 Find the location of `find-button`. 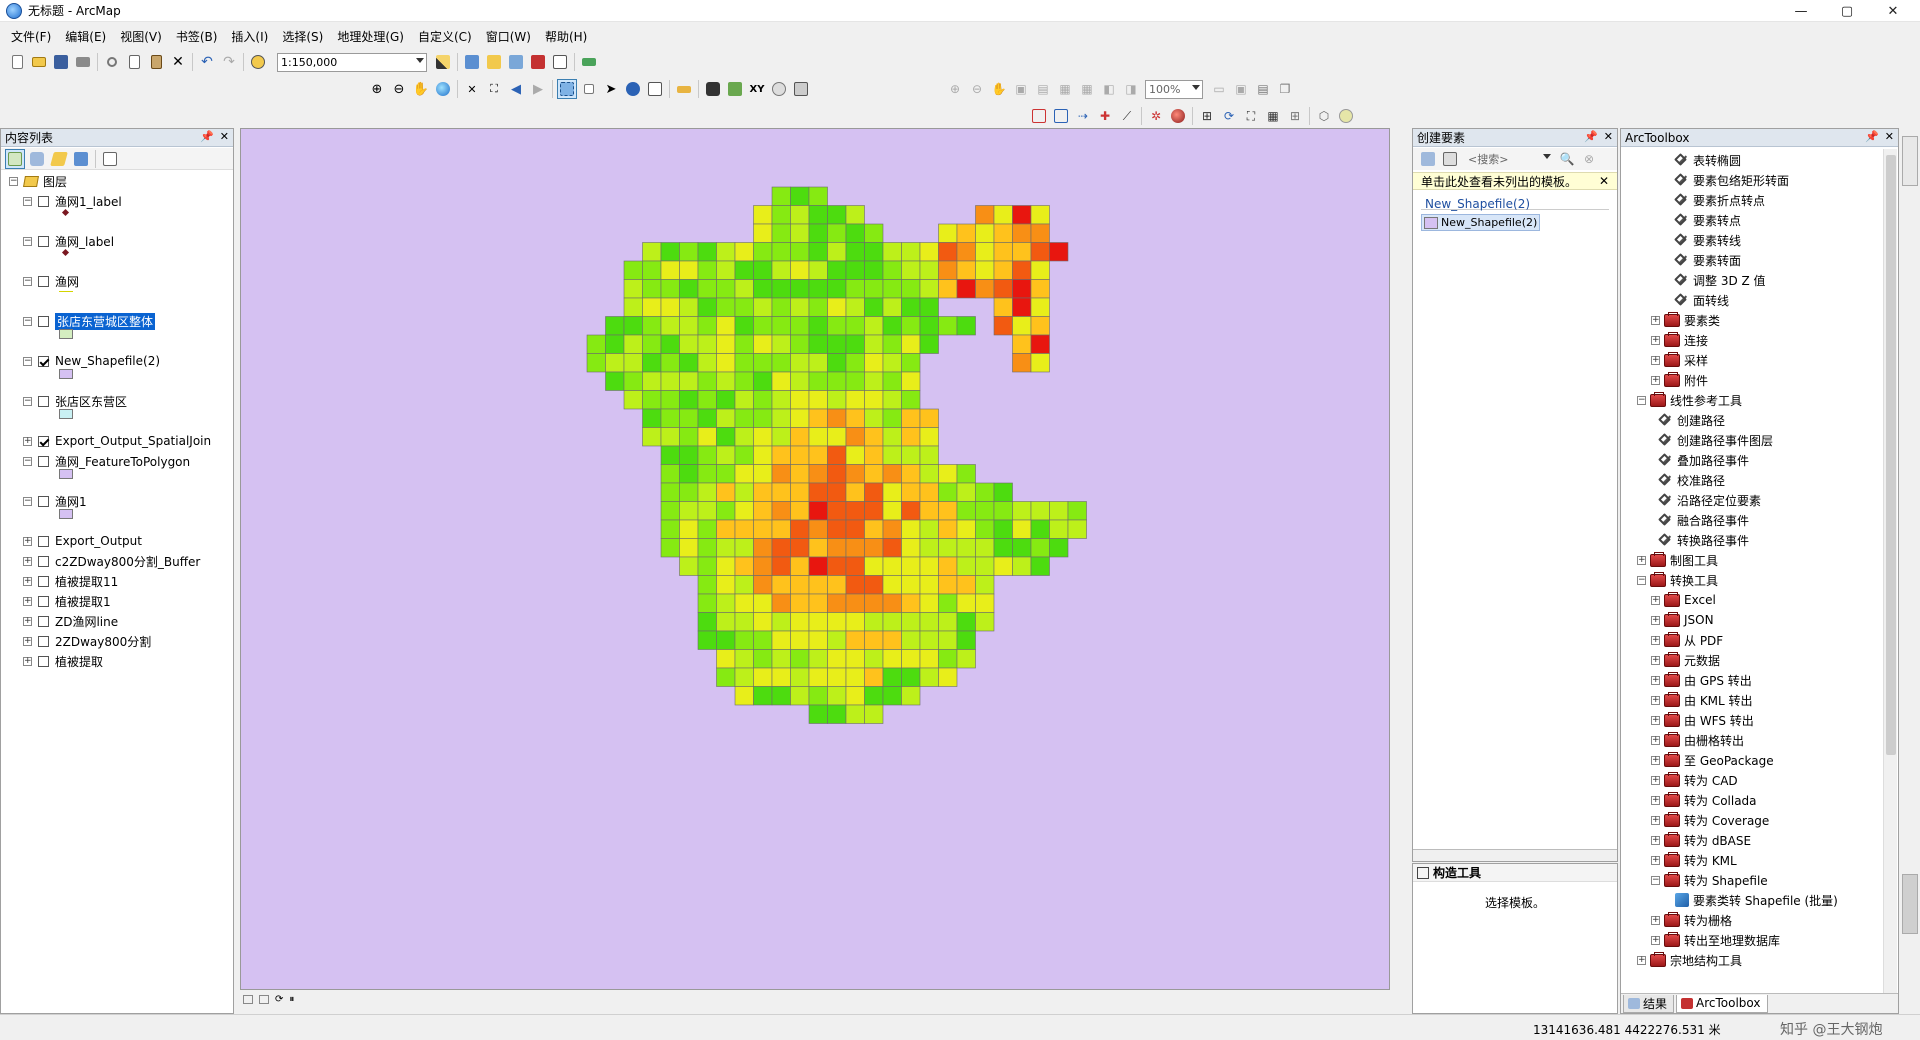

find-button is located at coordinates (713, 89).